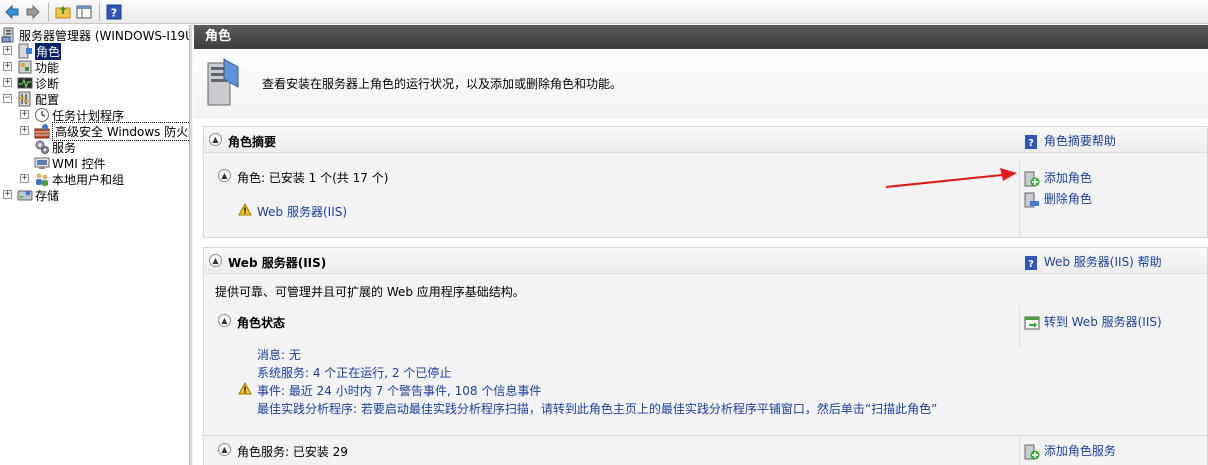 This screenshot has height=465, width=1208. What do you see at coordinates (25, 67) in the screenshot?
I see `features-icon` at bounding box center [25, 67].